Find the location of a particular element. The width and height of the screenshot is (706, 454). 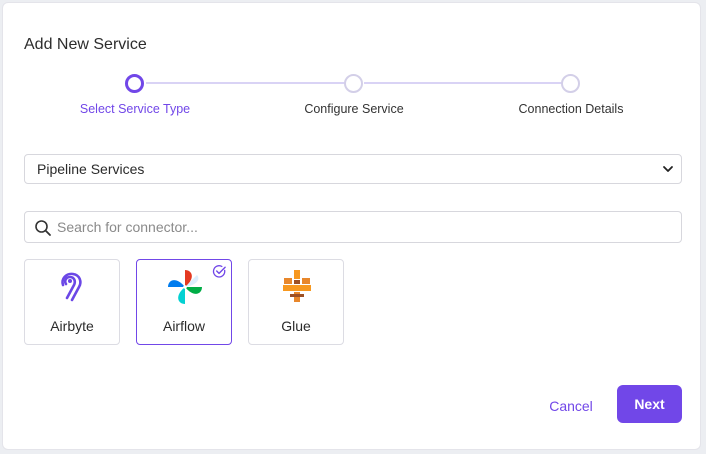

step-2-indicator is located at coordinates (353, 83).